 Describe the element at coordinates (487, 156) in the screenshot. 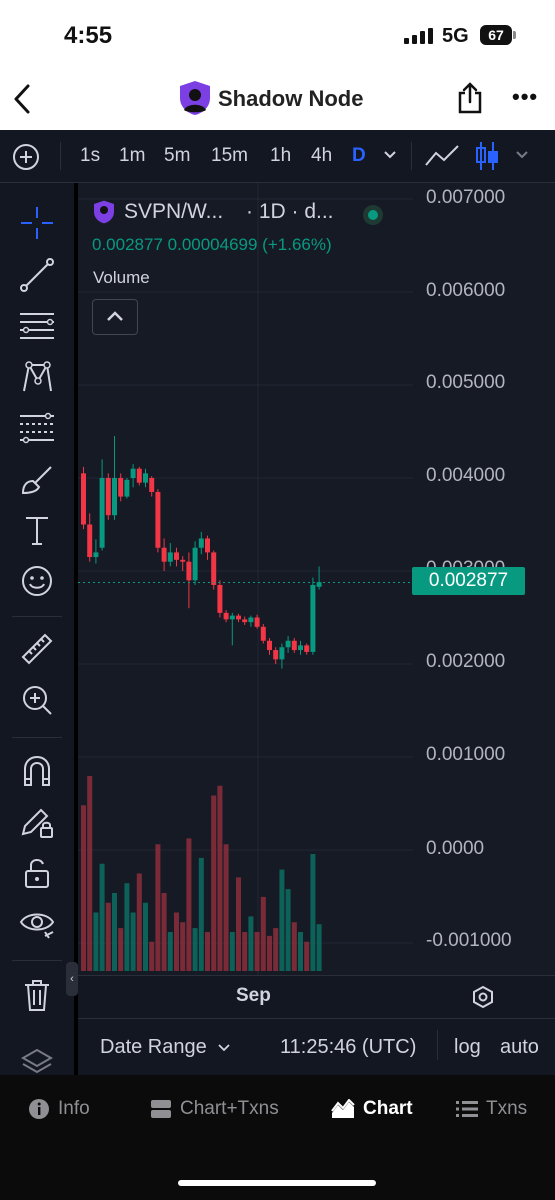

I see `candle-chart-type-icon` at that location.